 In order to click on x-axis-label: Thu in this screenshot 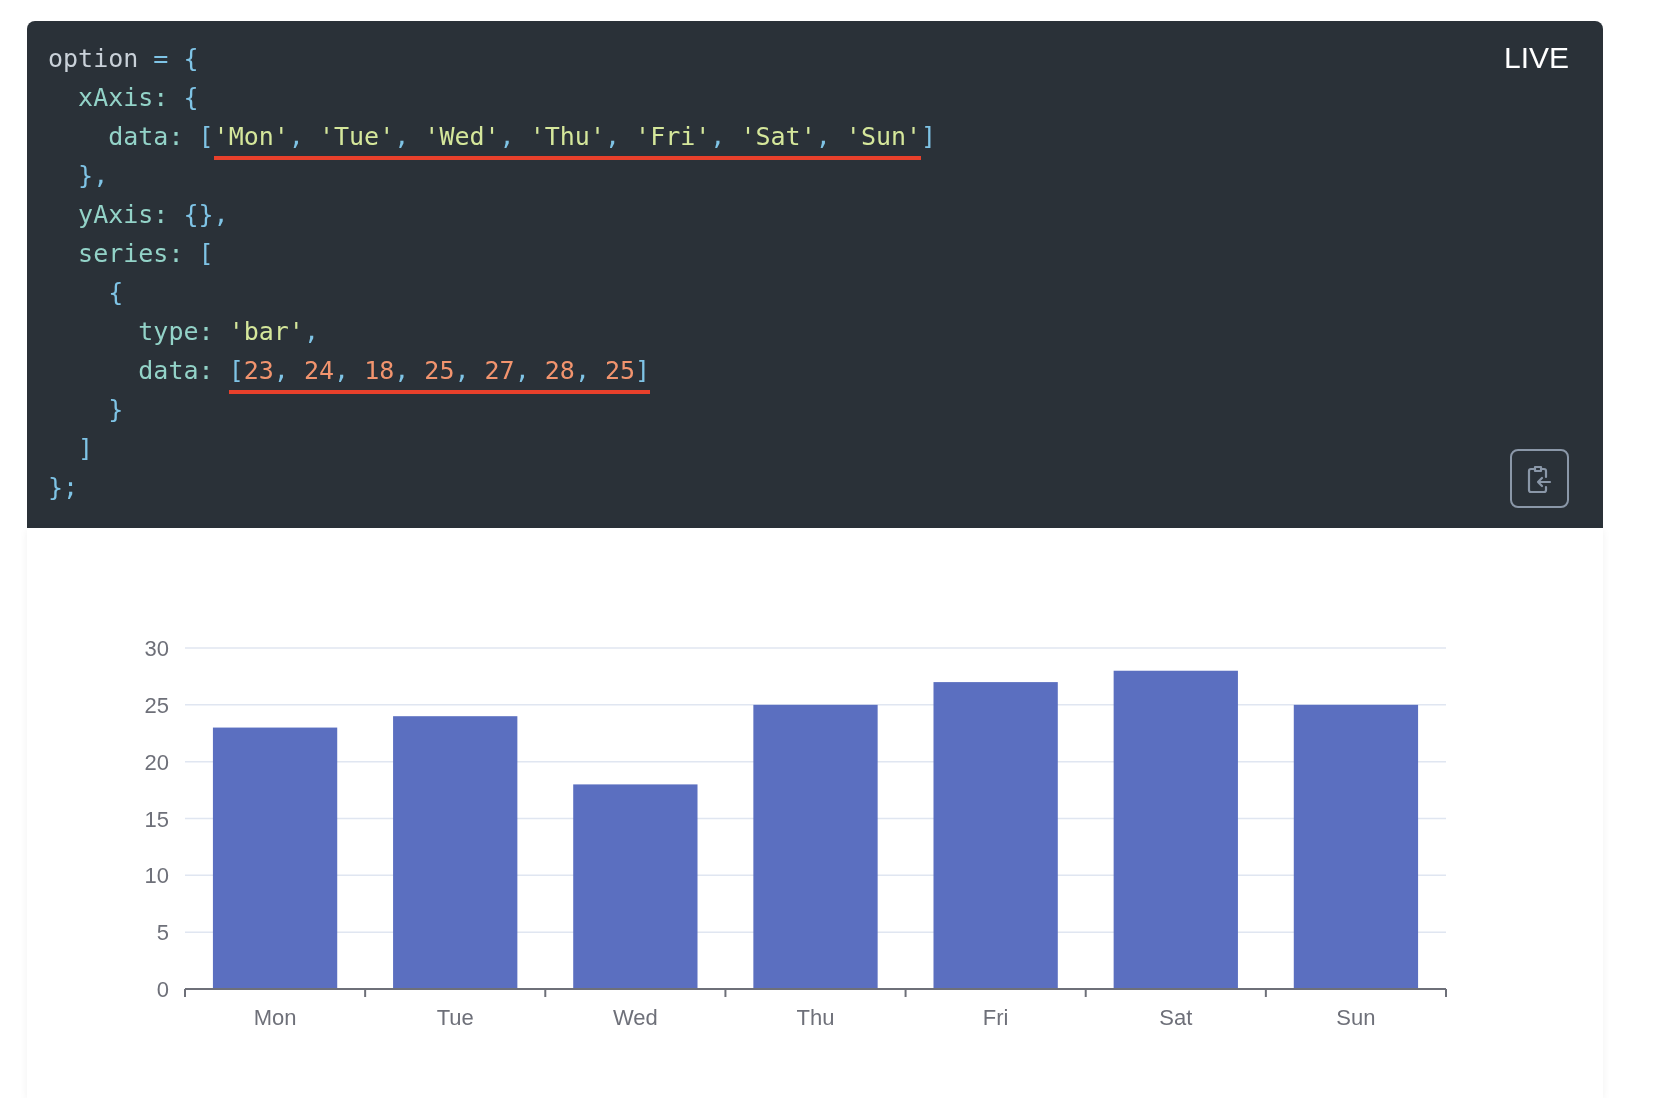, I will do `click(815, 1017)`.